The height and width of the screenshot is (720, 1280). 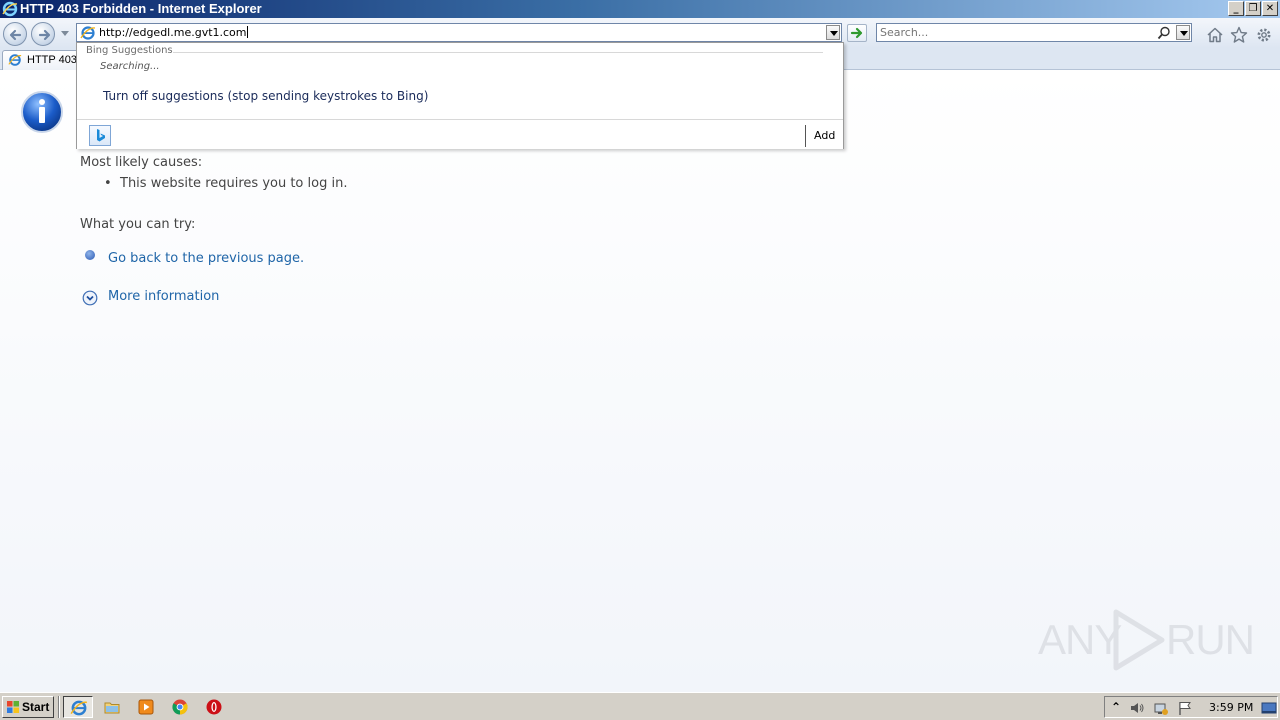 I want to click on tab-label: HTTP 403, so click(x=52, y=60).